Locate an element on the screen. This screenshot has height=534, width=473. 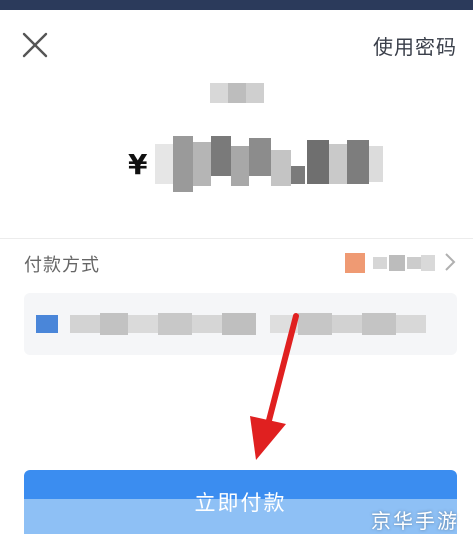
status-bar is located at coordinates (236, 5).